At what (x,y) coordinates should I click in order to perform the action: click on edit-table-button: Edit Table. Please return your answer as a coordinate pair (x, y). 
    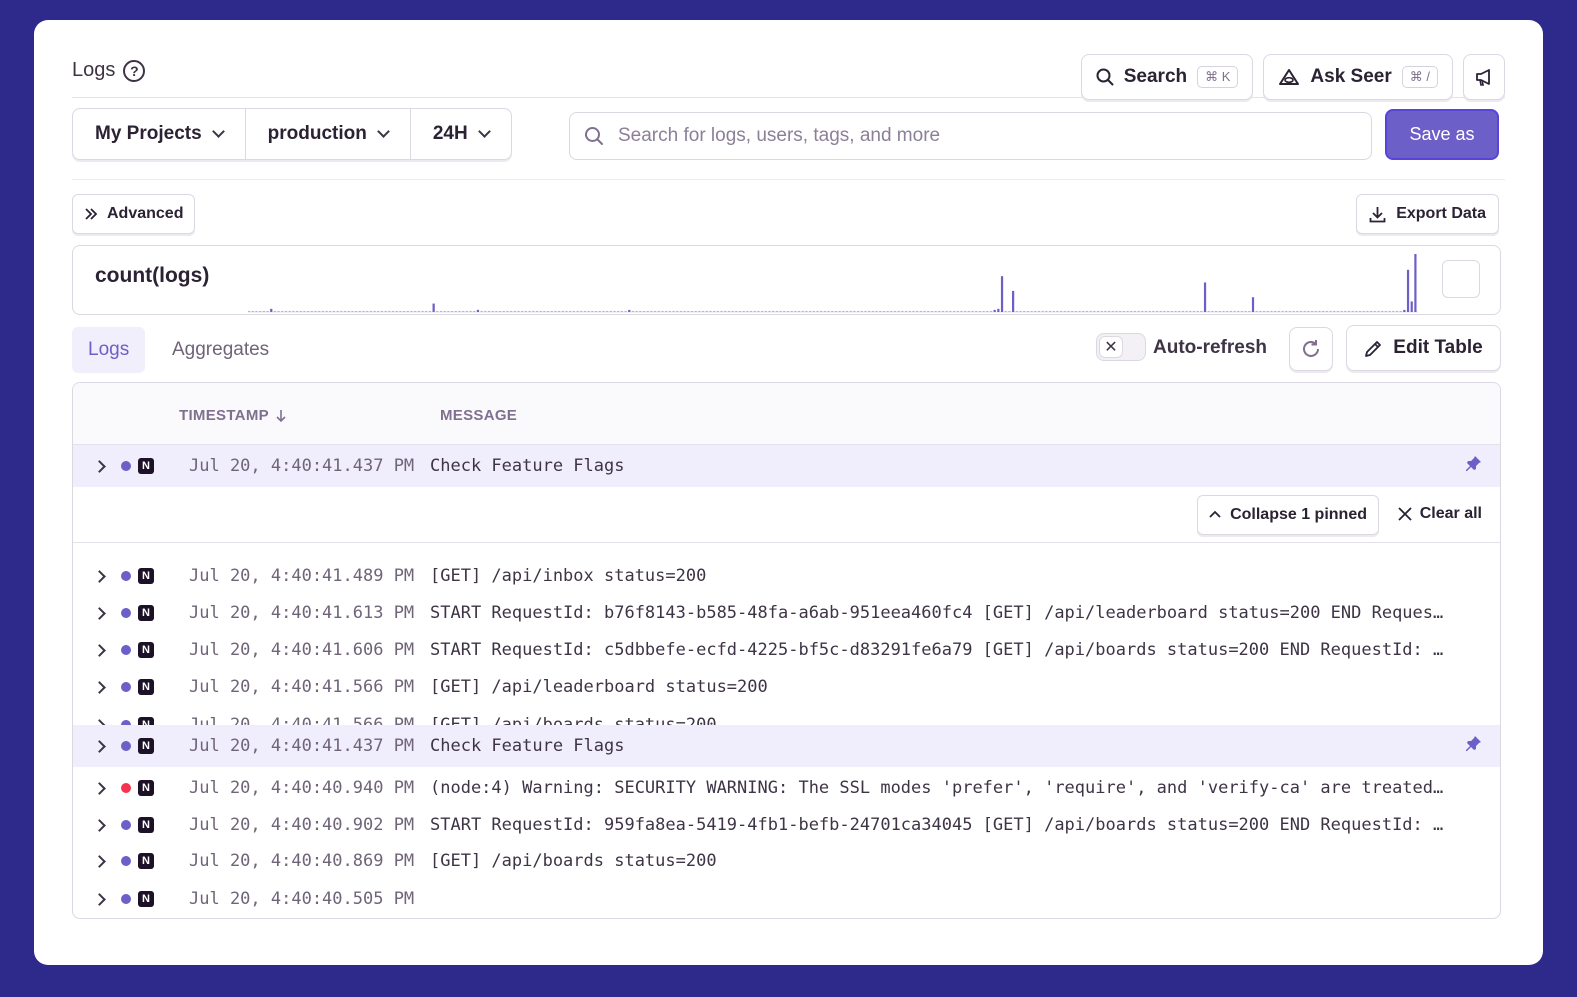
    Looking at the image, I should click on (1423, 348).